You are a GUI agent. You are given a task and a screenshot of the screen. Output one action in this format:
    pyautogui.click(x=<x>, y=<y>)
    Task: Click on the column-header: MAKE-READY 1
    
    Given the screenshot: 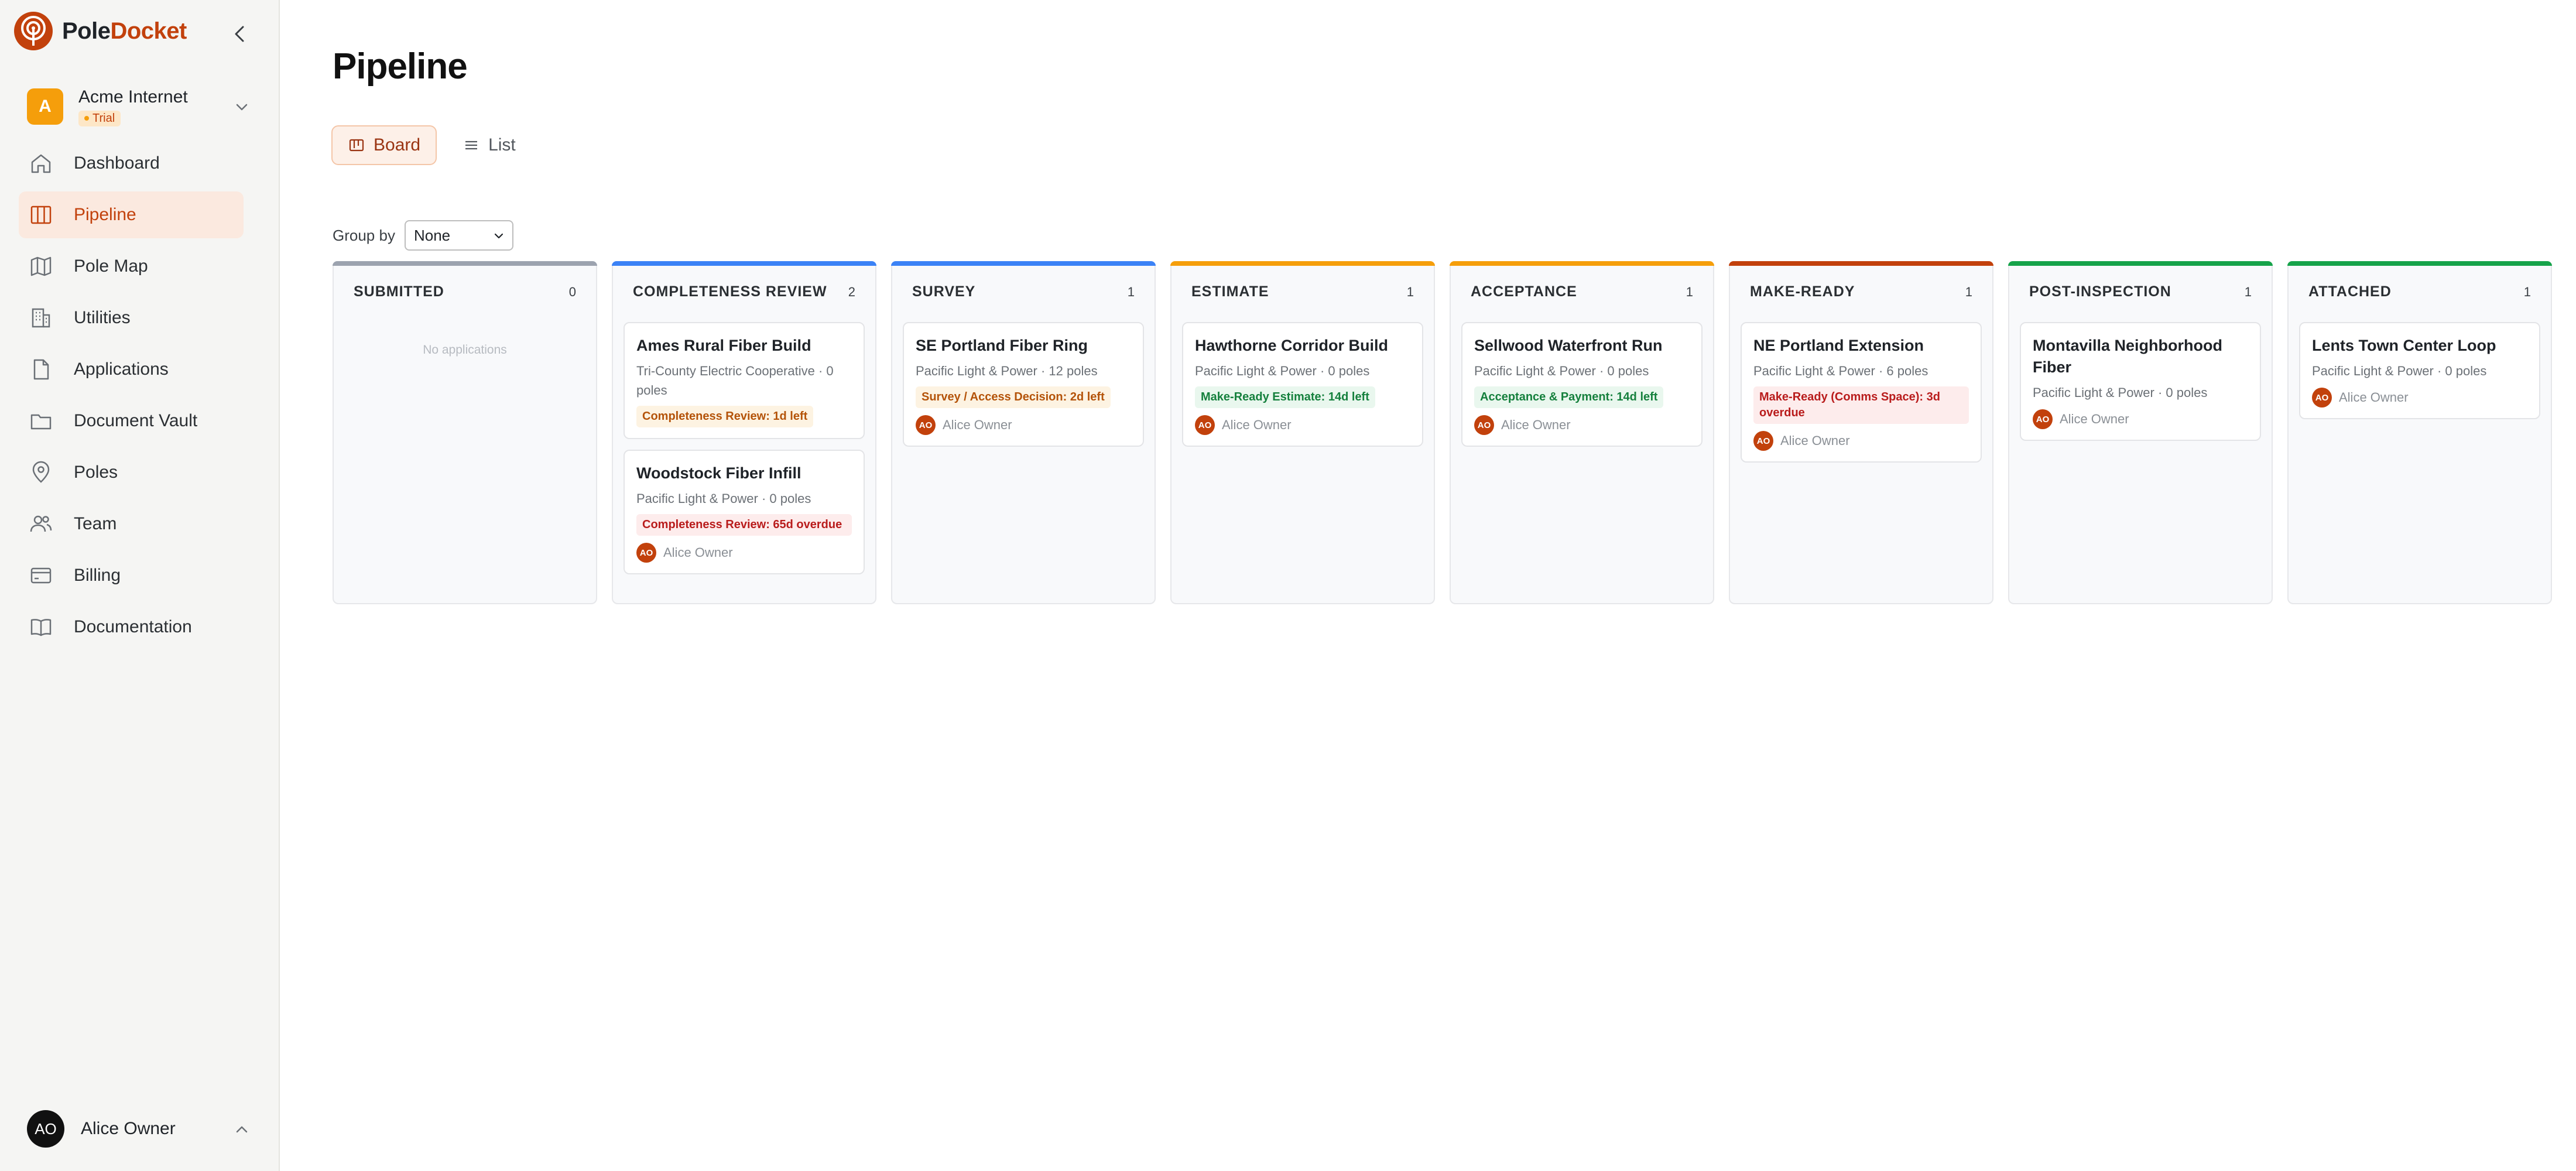 What is the action you would take?
    pyautogui.click(x=1861, y=291)
    